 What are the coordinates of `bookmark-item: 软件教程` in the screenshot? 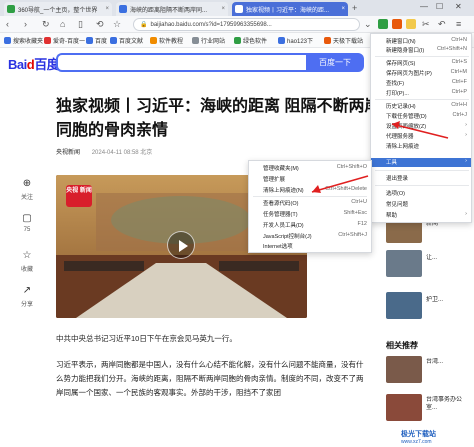 It's located at (166, 40).